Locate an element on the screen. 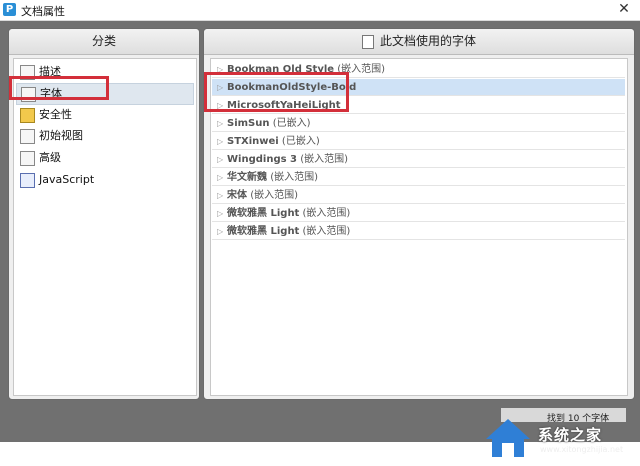 This screenshot has width=640, height=466. font-row: ▷ STXinwei (已嵌入) is located at coordinates (418, 141).